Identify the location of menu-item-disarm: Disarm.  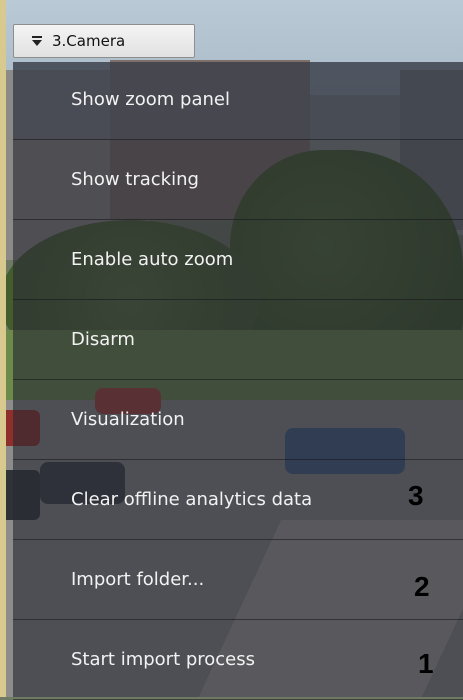
(238, 341).